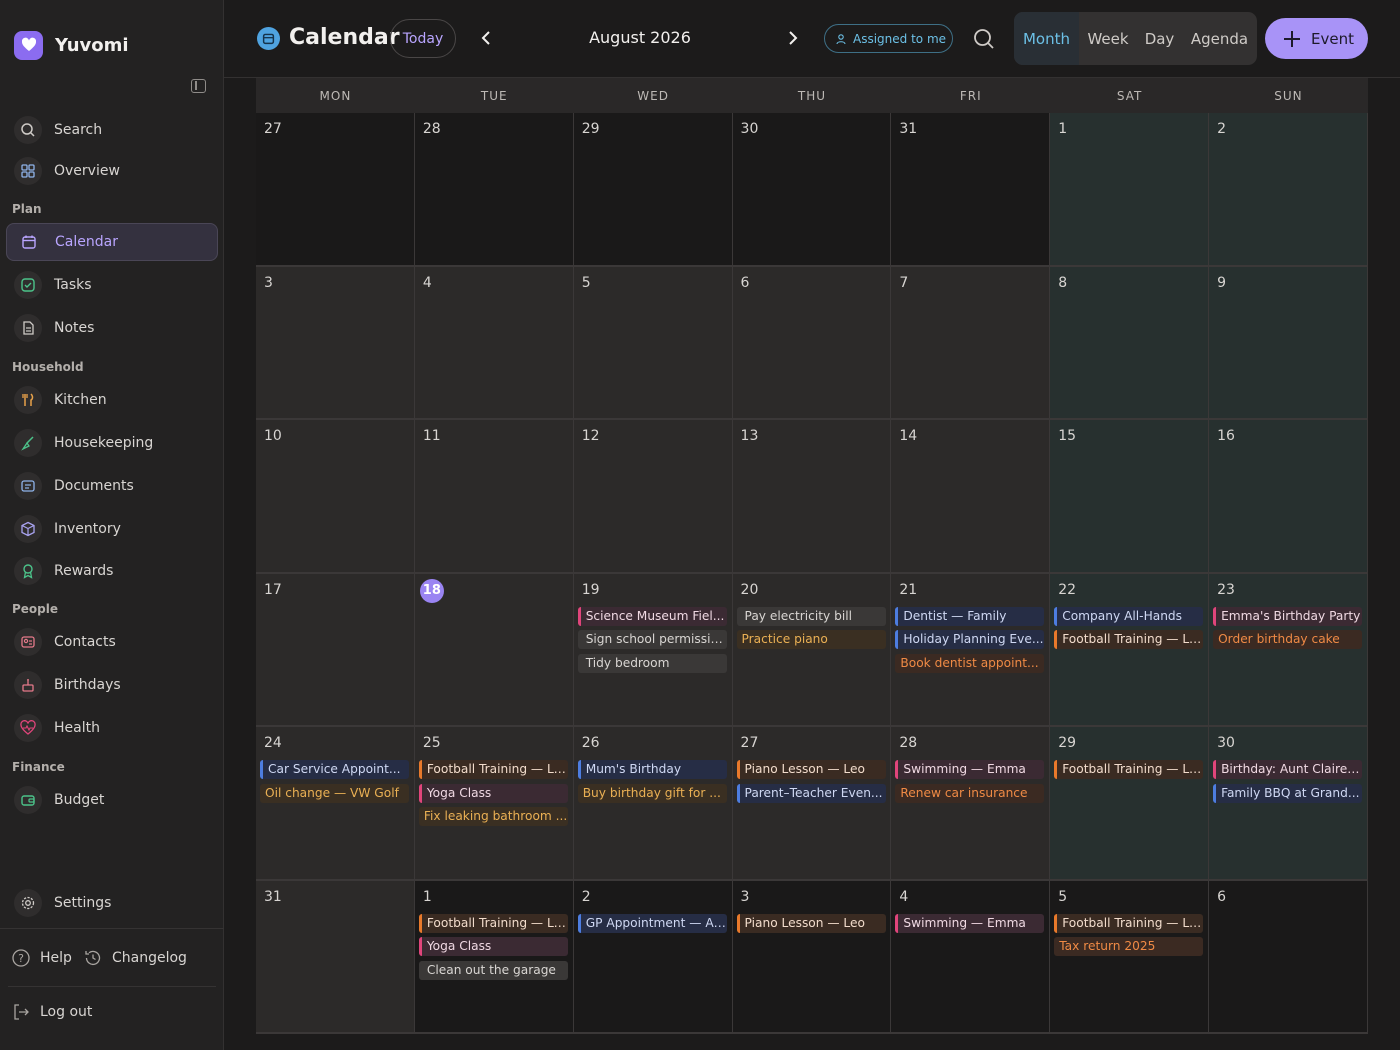 The width and height of the screenshot is (1400, 1050). I want to click on day-cell: 2, so click(1288, 190).